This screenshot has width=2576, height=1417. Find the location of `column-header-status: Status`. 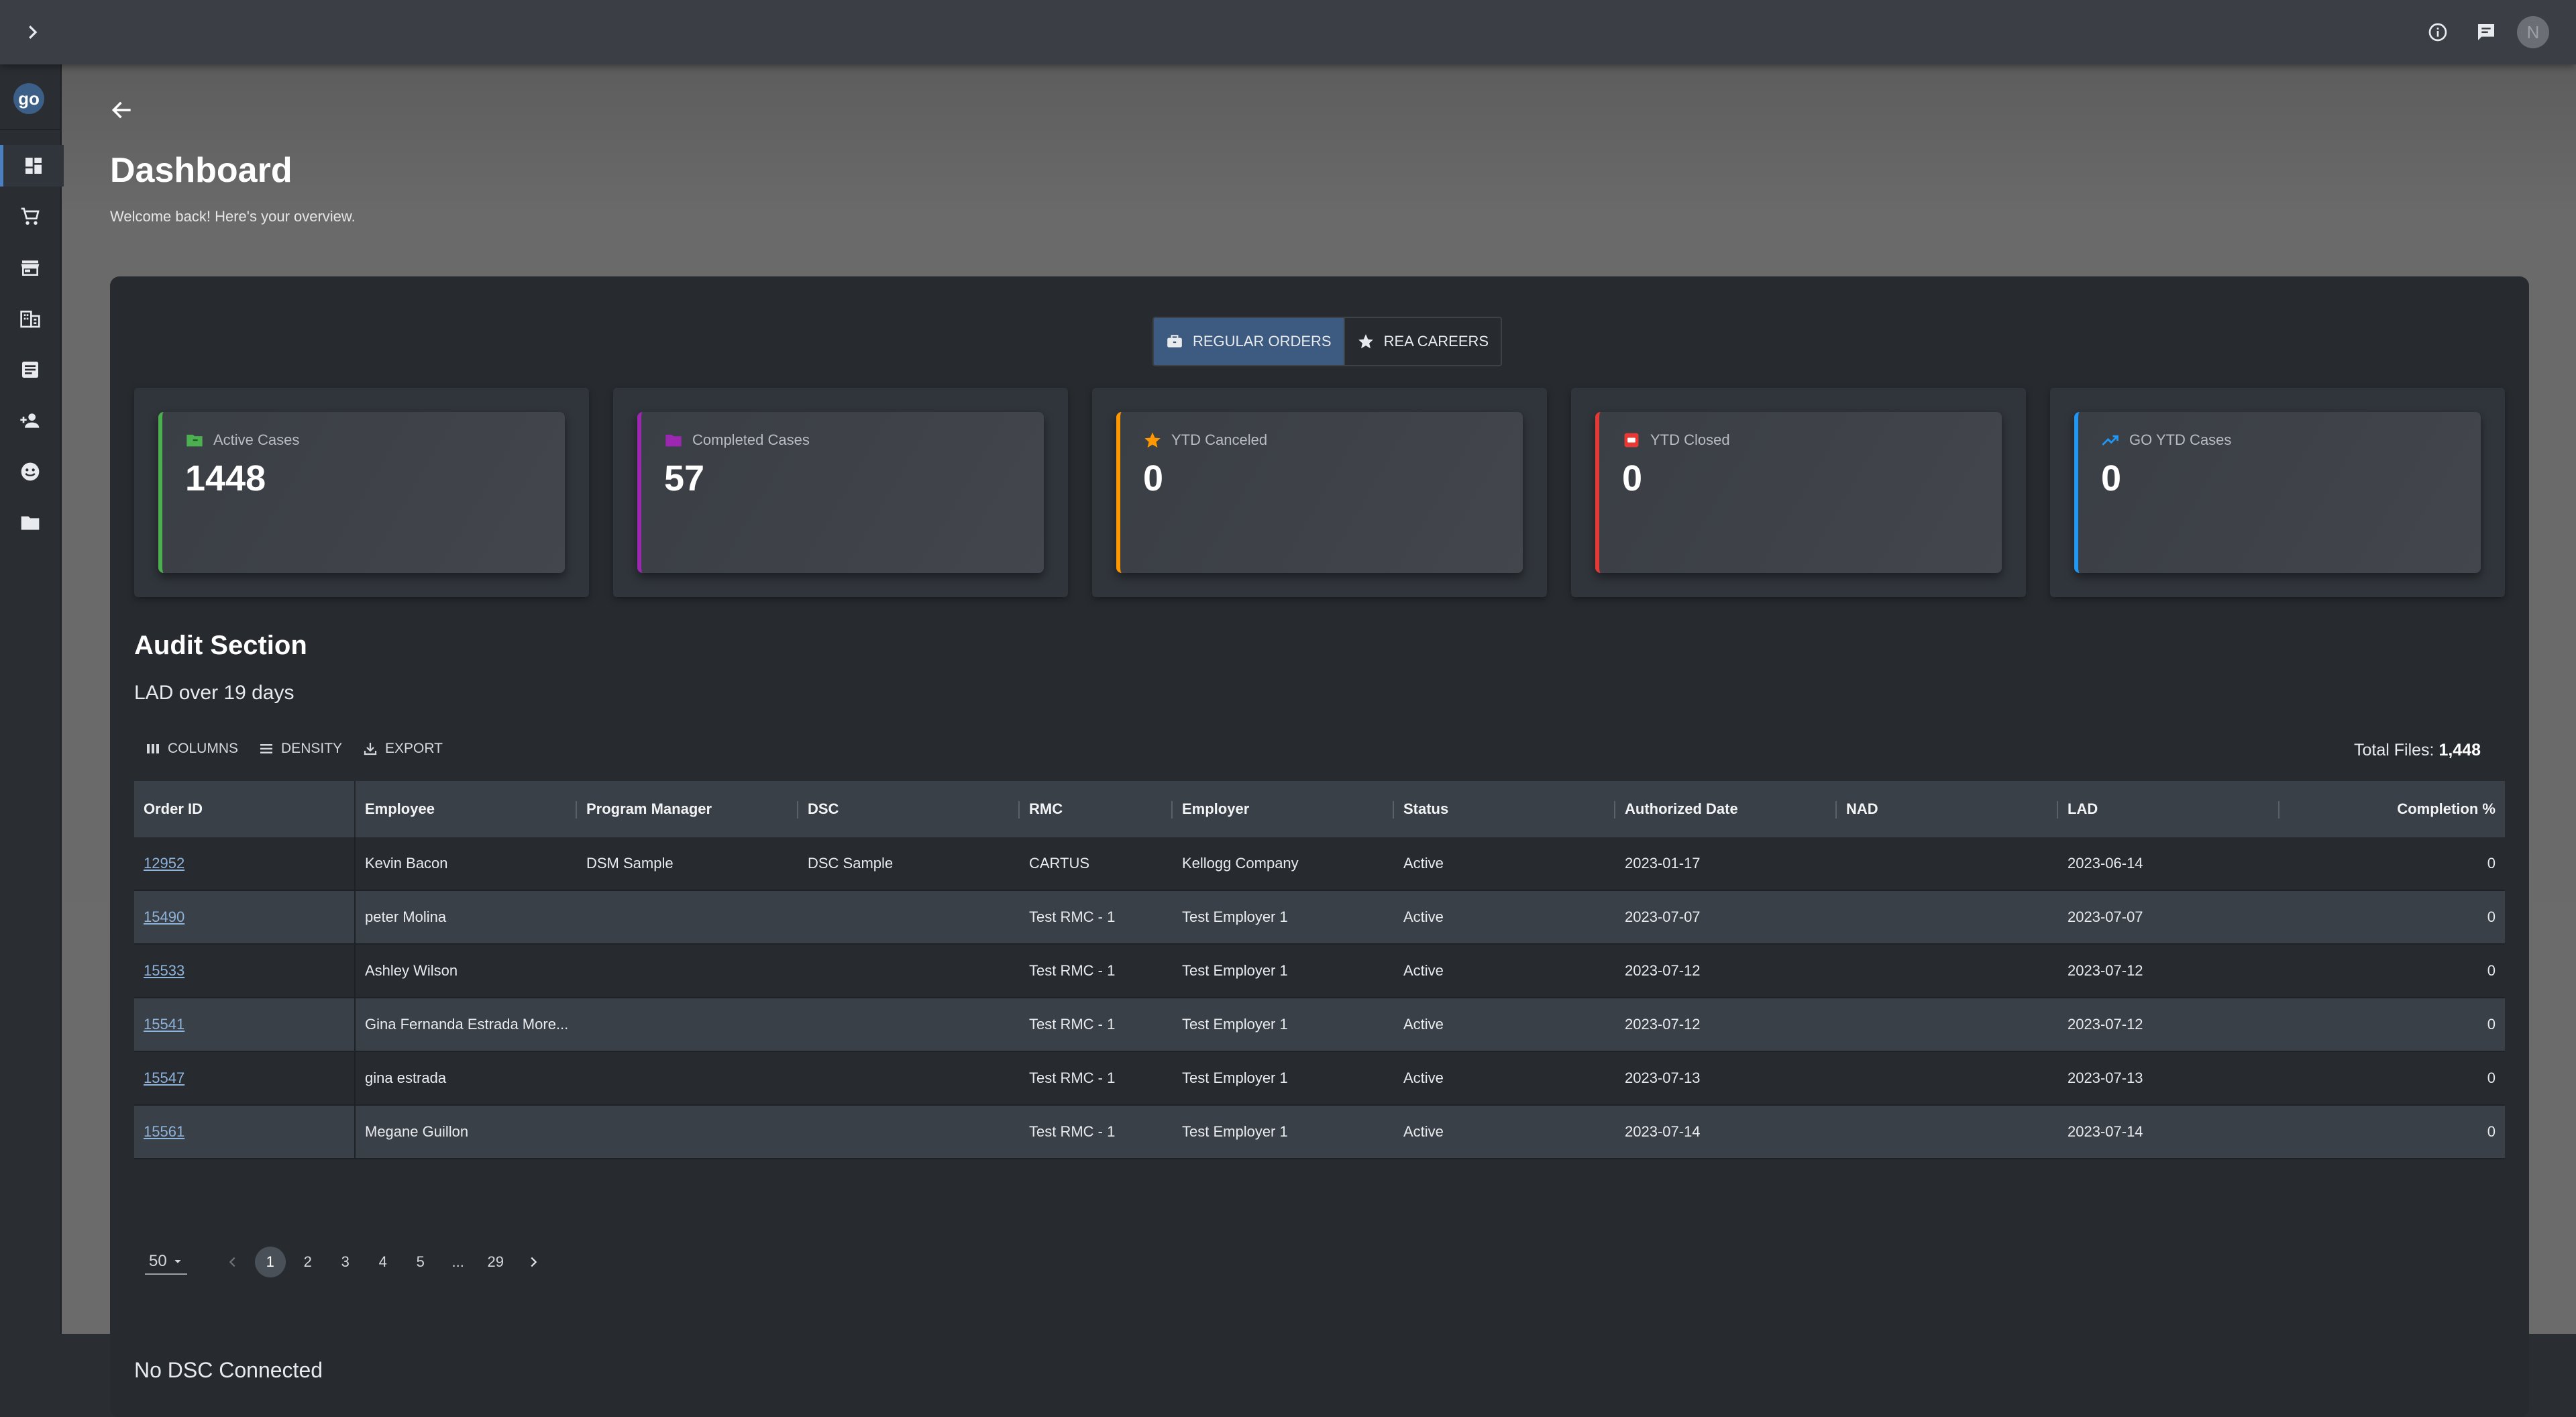

column-header-status: Status is located at coordinates (1504, 809).